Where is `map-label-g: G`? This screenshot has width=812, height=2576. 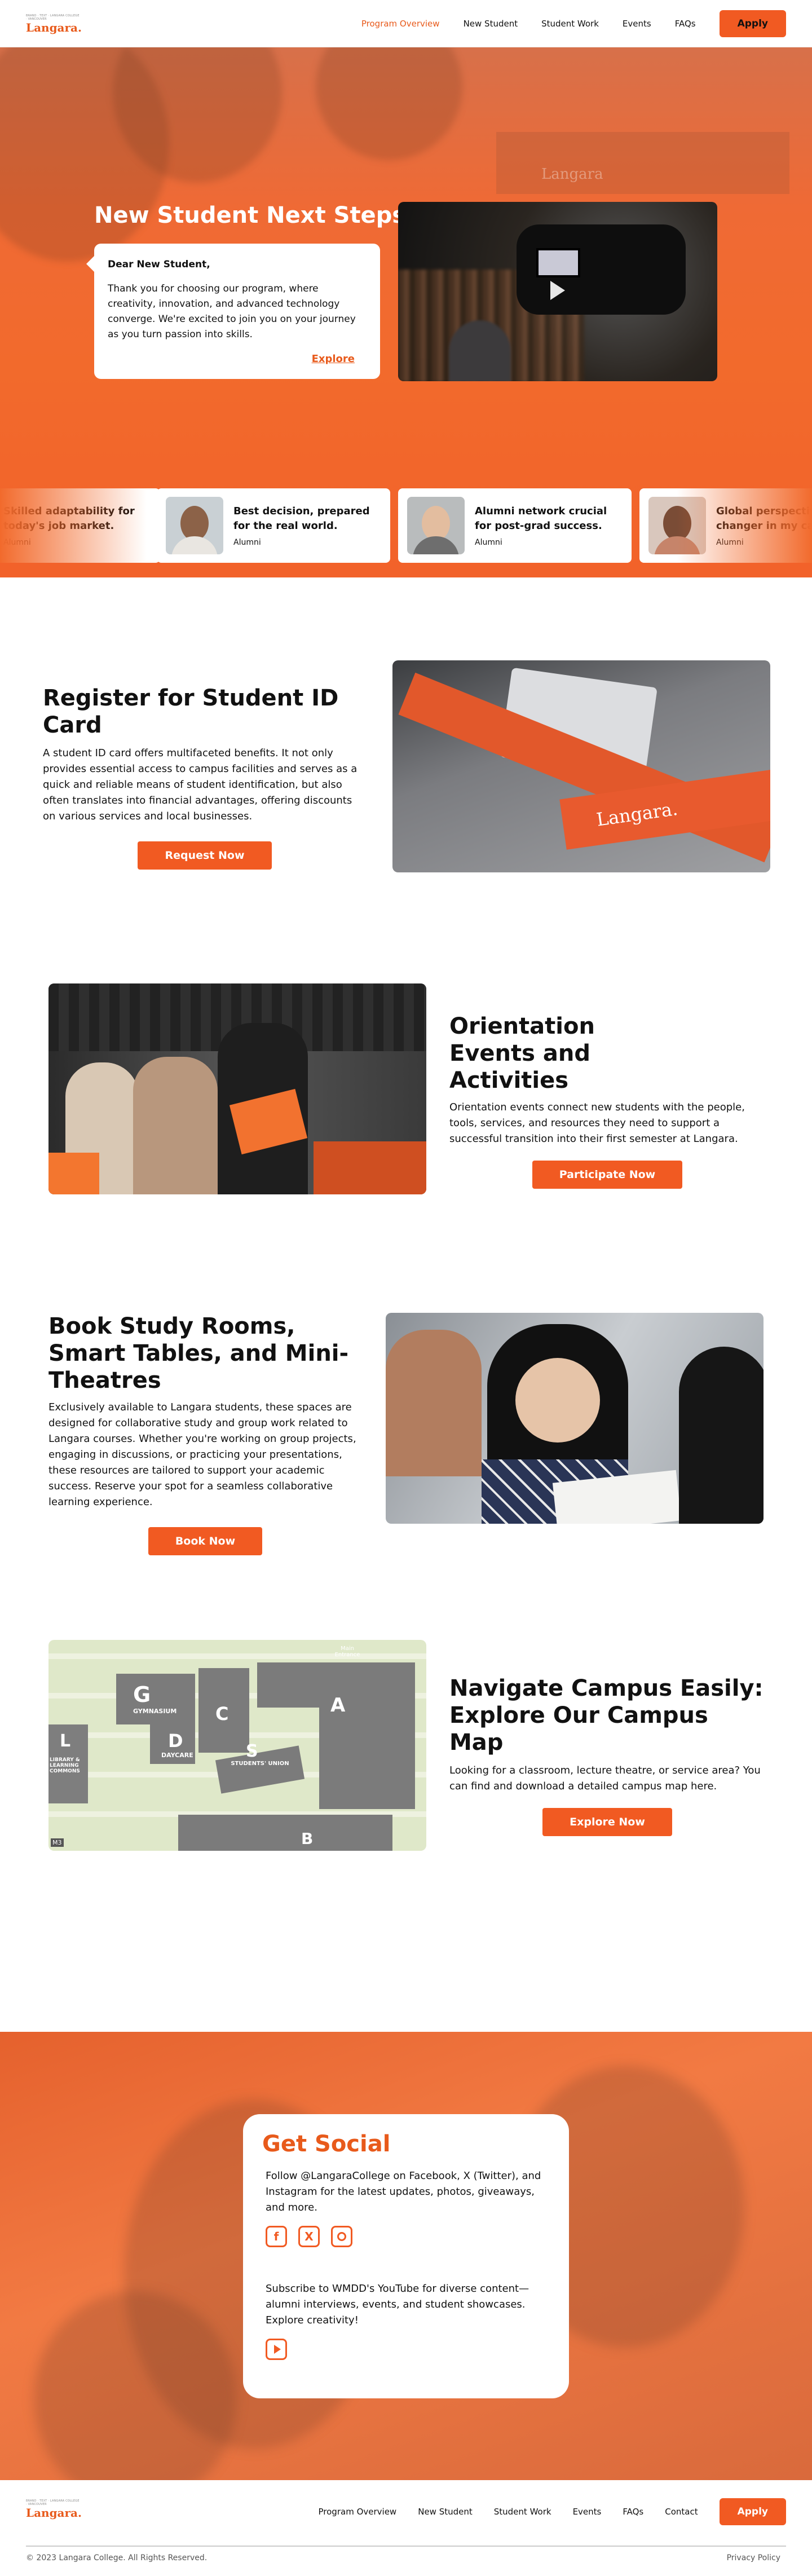 map-label-g: G is located at coordinates (142, 1694).